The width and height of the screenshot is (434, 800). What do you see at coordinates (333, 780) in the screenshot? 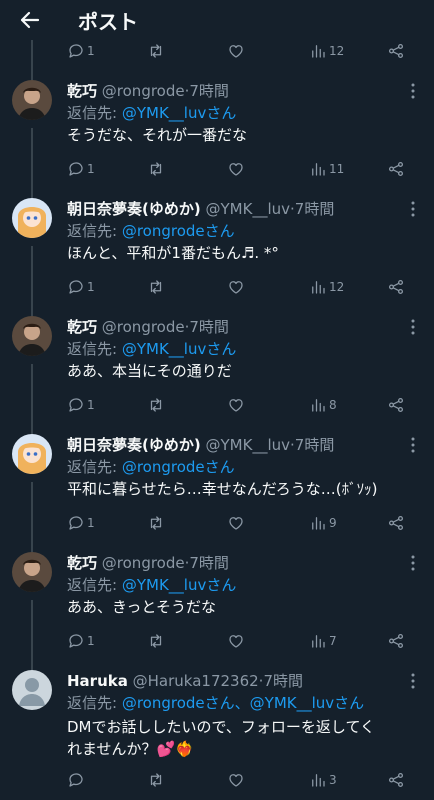
I see `views-count: 3` at bounding box center [333, 780].